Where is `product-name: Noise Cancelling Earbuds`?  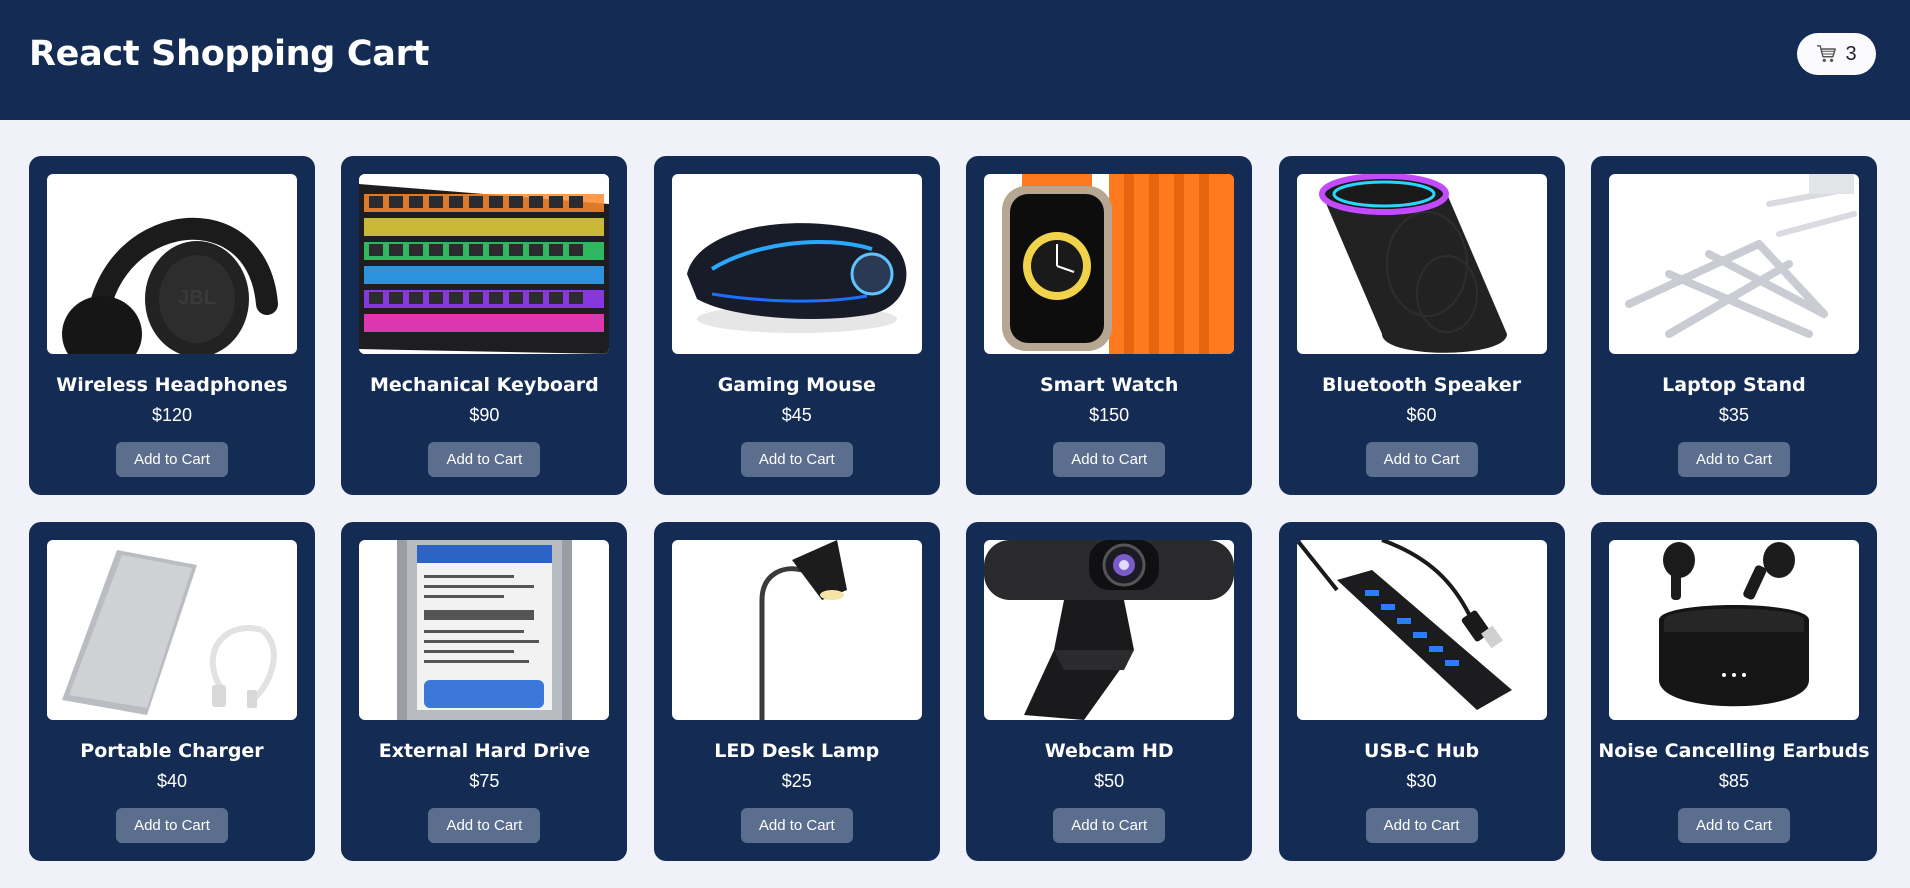 product-name: Noise Cancelling Earbuds is located at coordinates (1734, 751).